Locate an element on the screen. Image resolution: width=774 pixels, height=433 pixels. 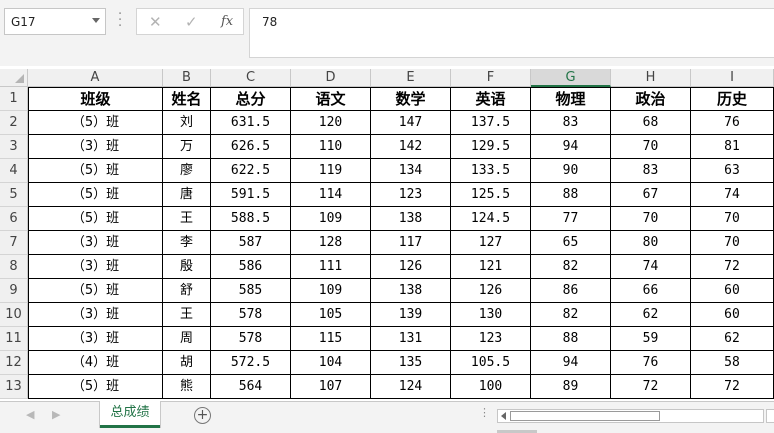
table-cell: 130 is located at coordinates (491, 315).